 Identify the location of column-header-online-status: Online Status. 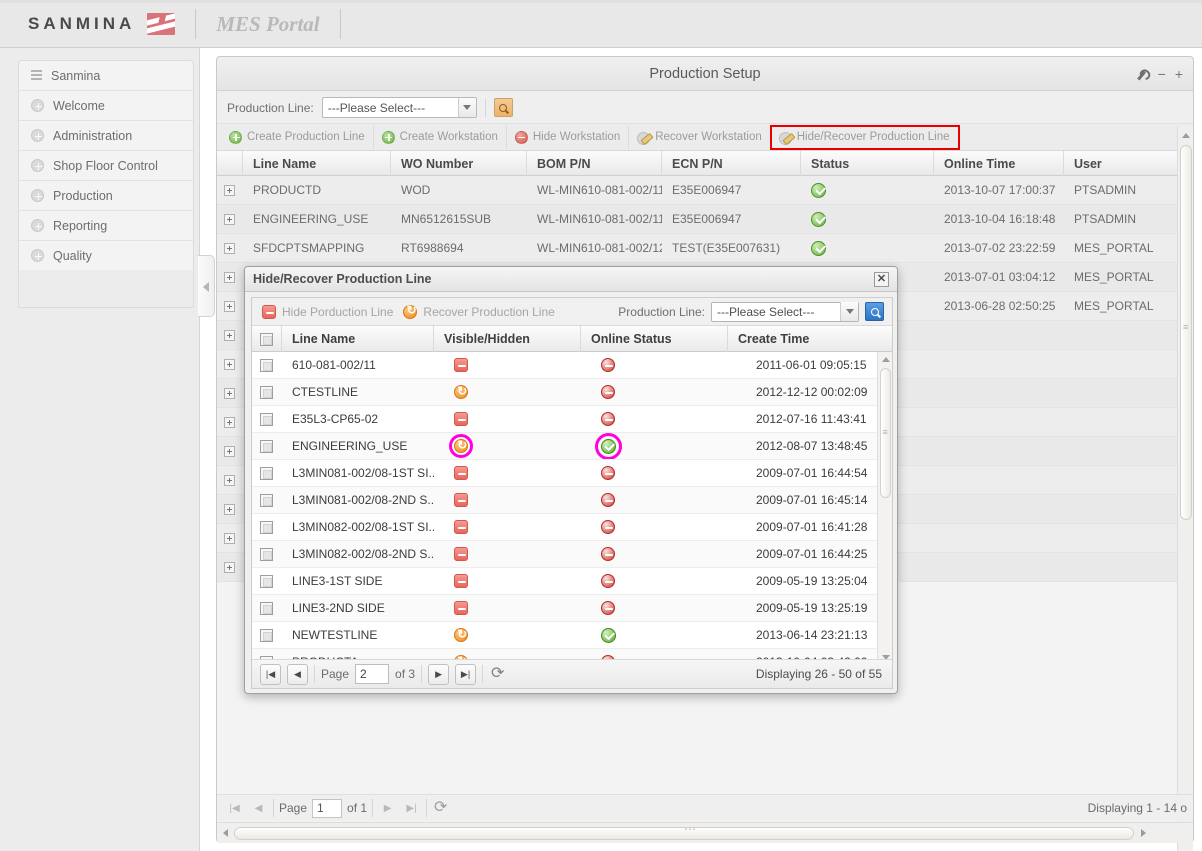
(654, 339).